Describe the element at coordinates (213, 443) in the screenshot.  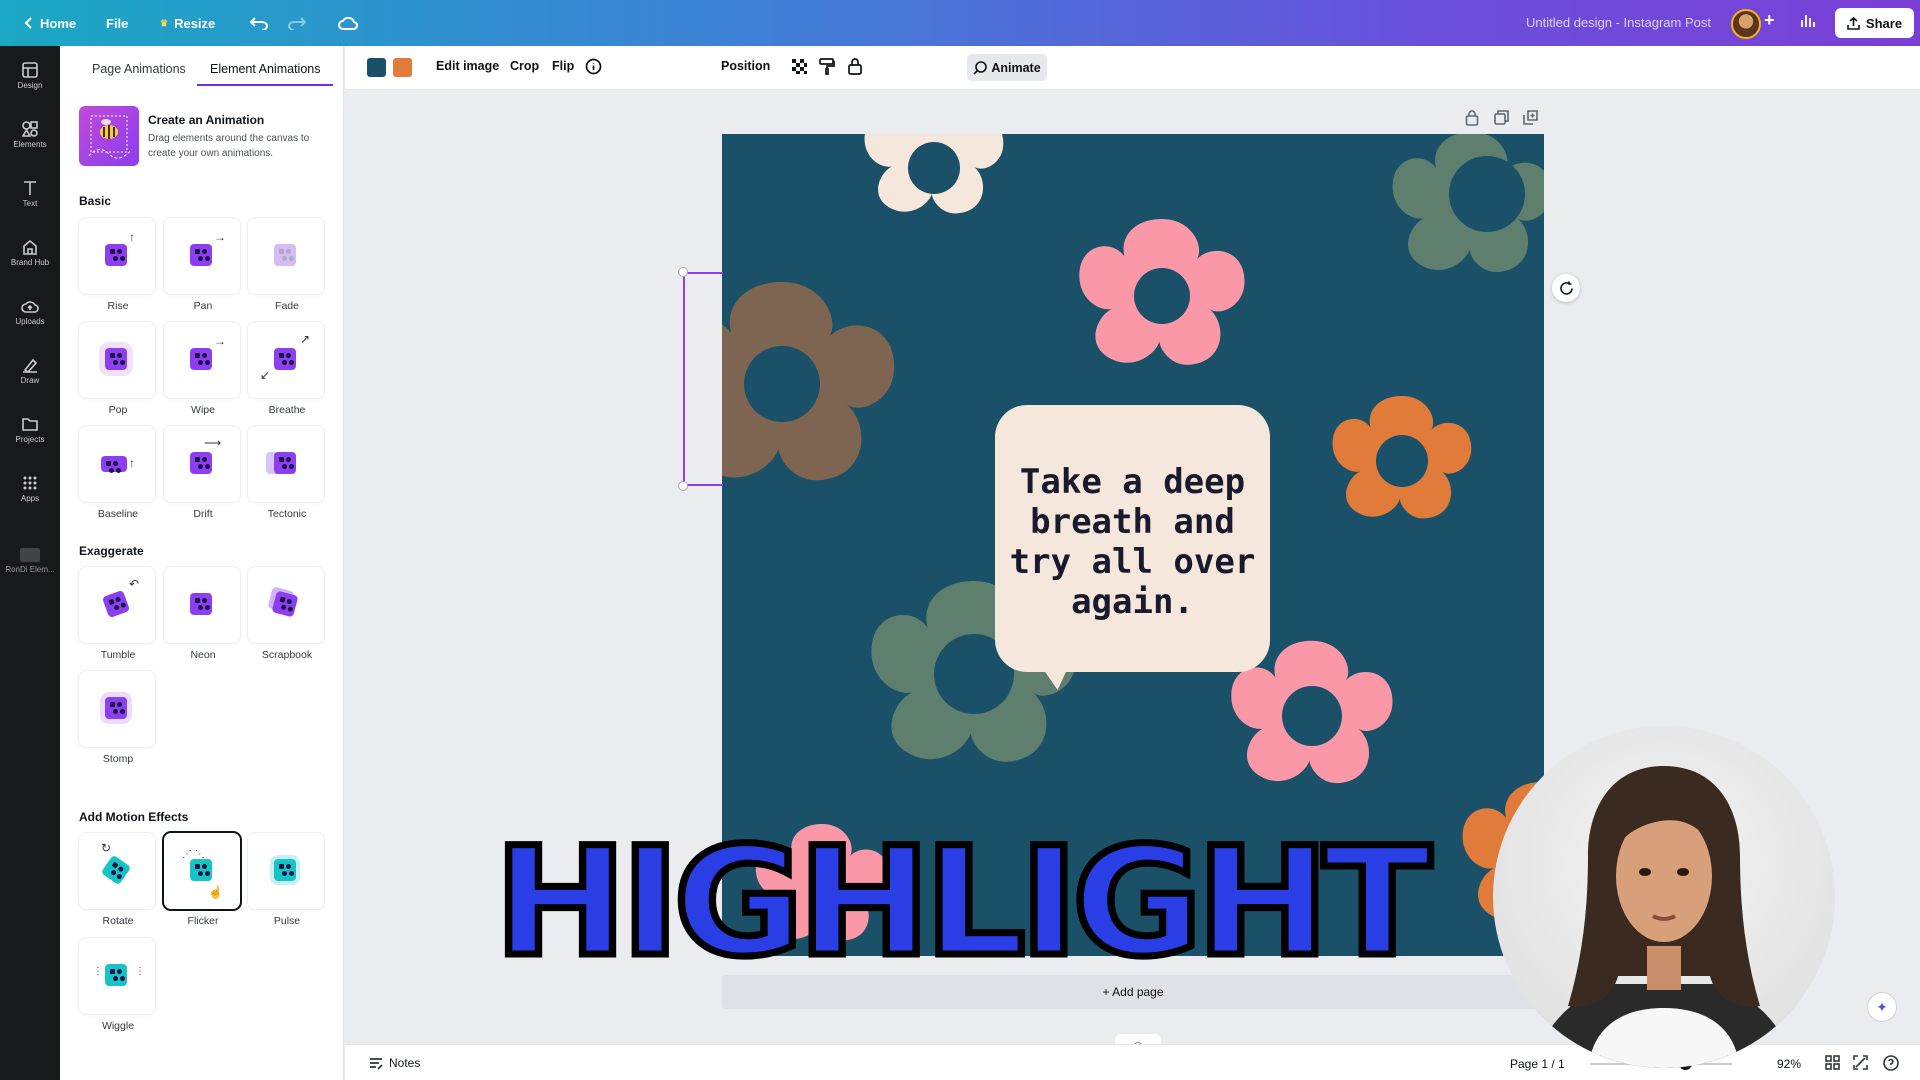
I see `arrow-right-icon: ⟶` at that location.